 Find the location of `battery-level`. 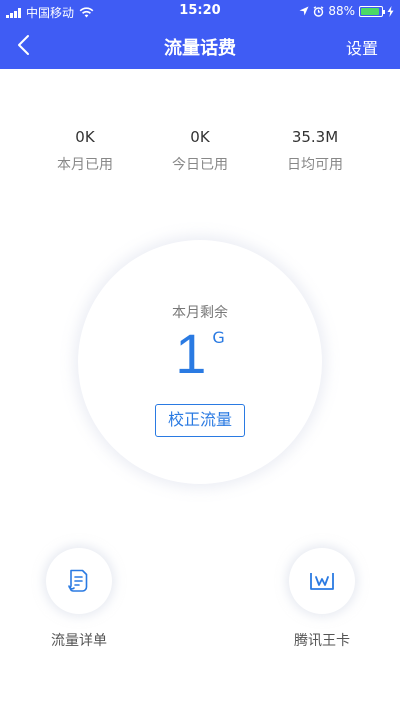

battery-level is located at coordinates (370, 11).